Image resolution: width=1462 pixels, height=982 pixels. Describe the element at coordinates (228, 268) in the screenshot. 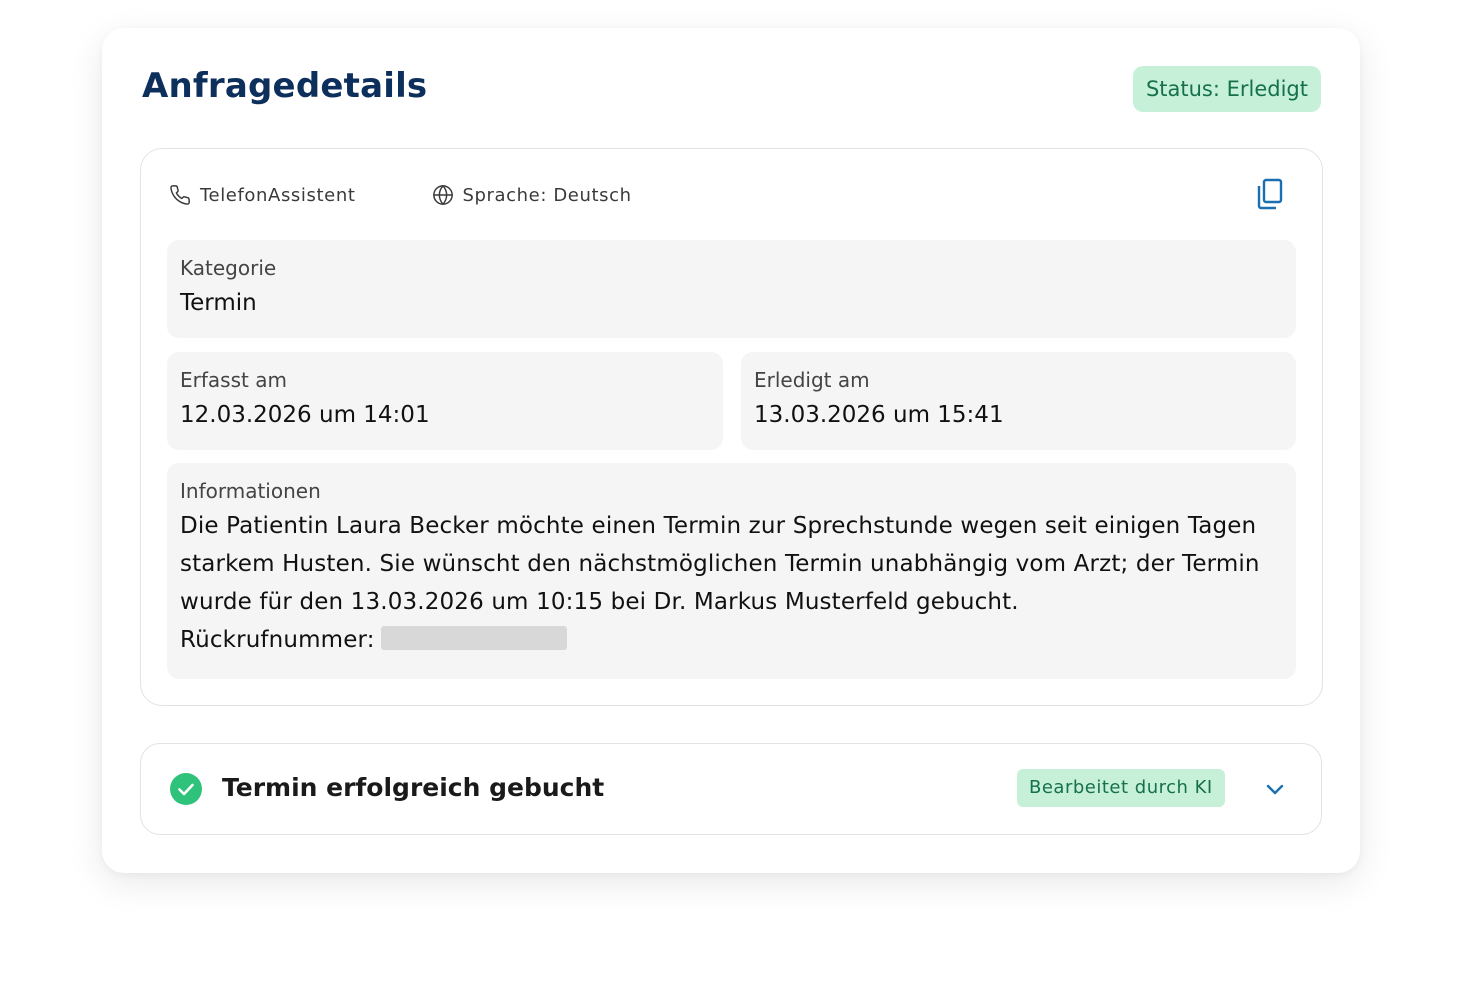

I see `category-label: Kategorie` at that location.